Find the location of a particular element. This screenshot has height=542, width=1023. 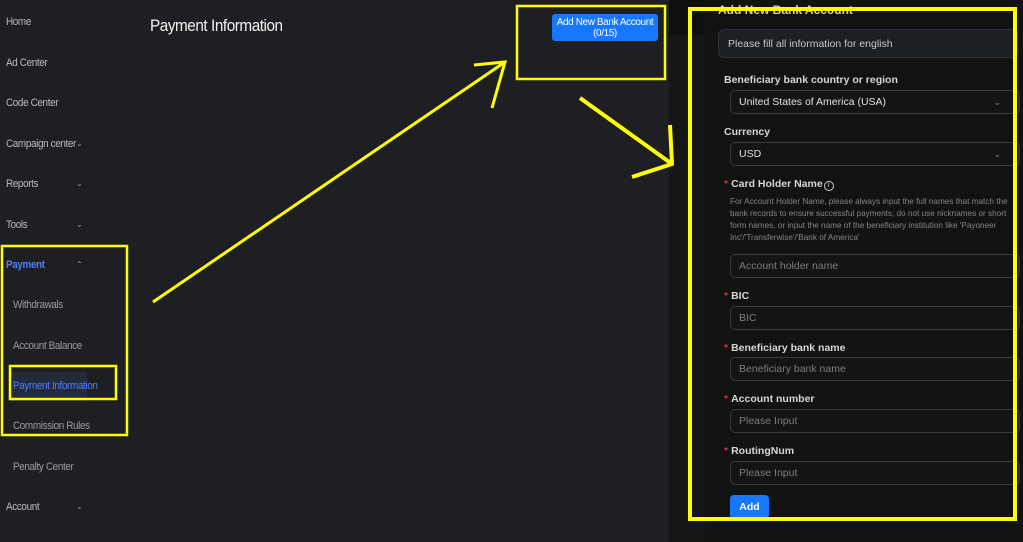

currency-select: USD ⌄ is located at coordinates (875, 154).